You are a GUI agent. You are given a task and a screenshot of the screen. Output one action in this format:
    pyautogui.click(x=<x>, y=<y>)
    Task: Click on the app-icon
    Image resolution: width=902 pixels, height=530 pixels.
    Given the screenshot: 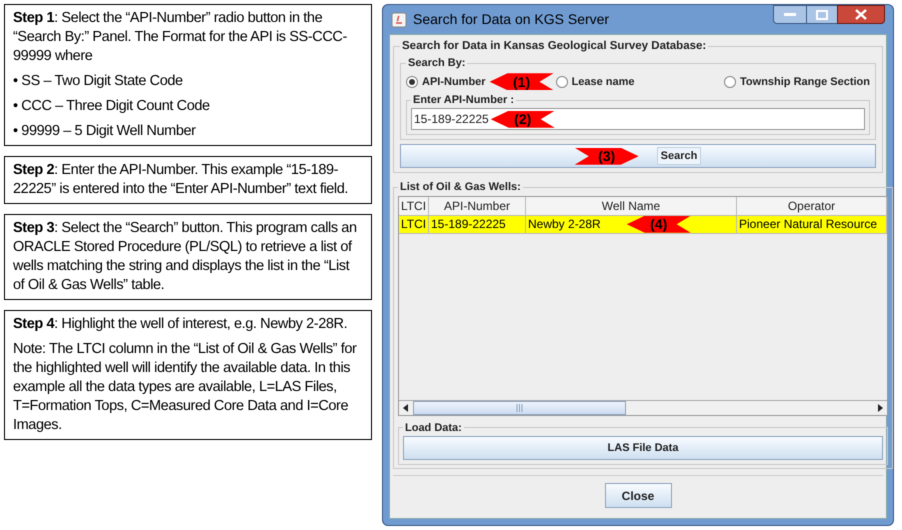 What is the action you would take?
    pyautogui.click(x=399, y=20)
    